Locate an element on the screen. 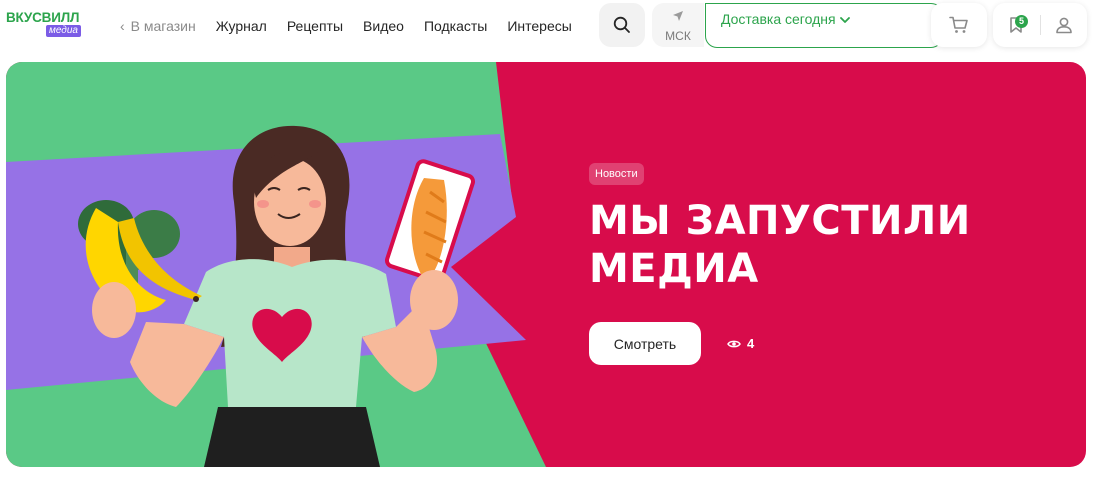 This screenshot has height=479, width=1101. hero-title-line-2: медиа is located at coordinates (674, 269).